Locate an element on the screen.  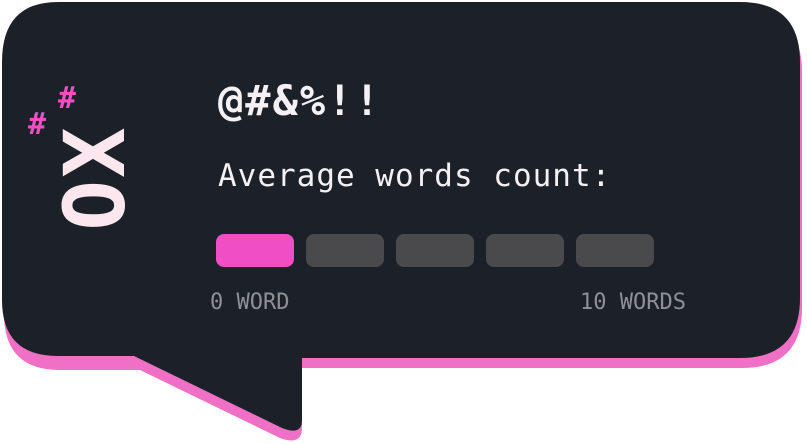
meter-max-label: 10 WORDS is located at coordinates (633, 302).